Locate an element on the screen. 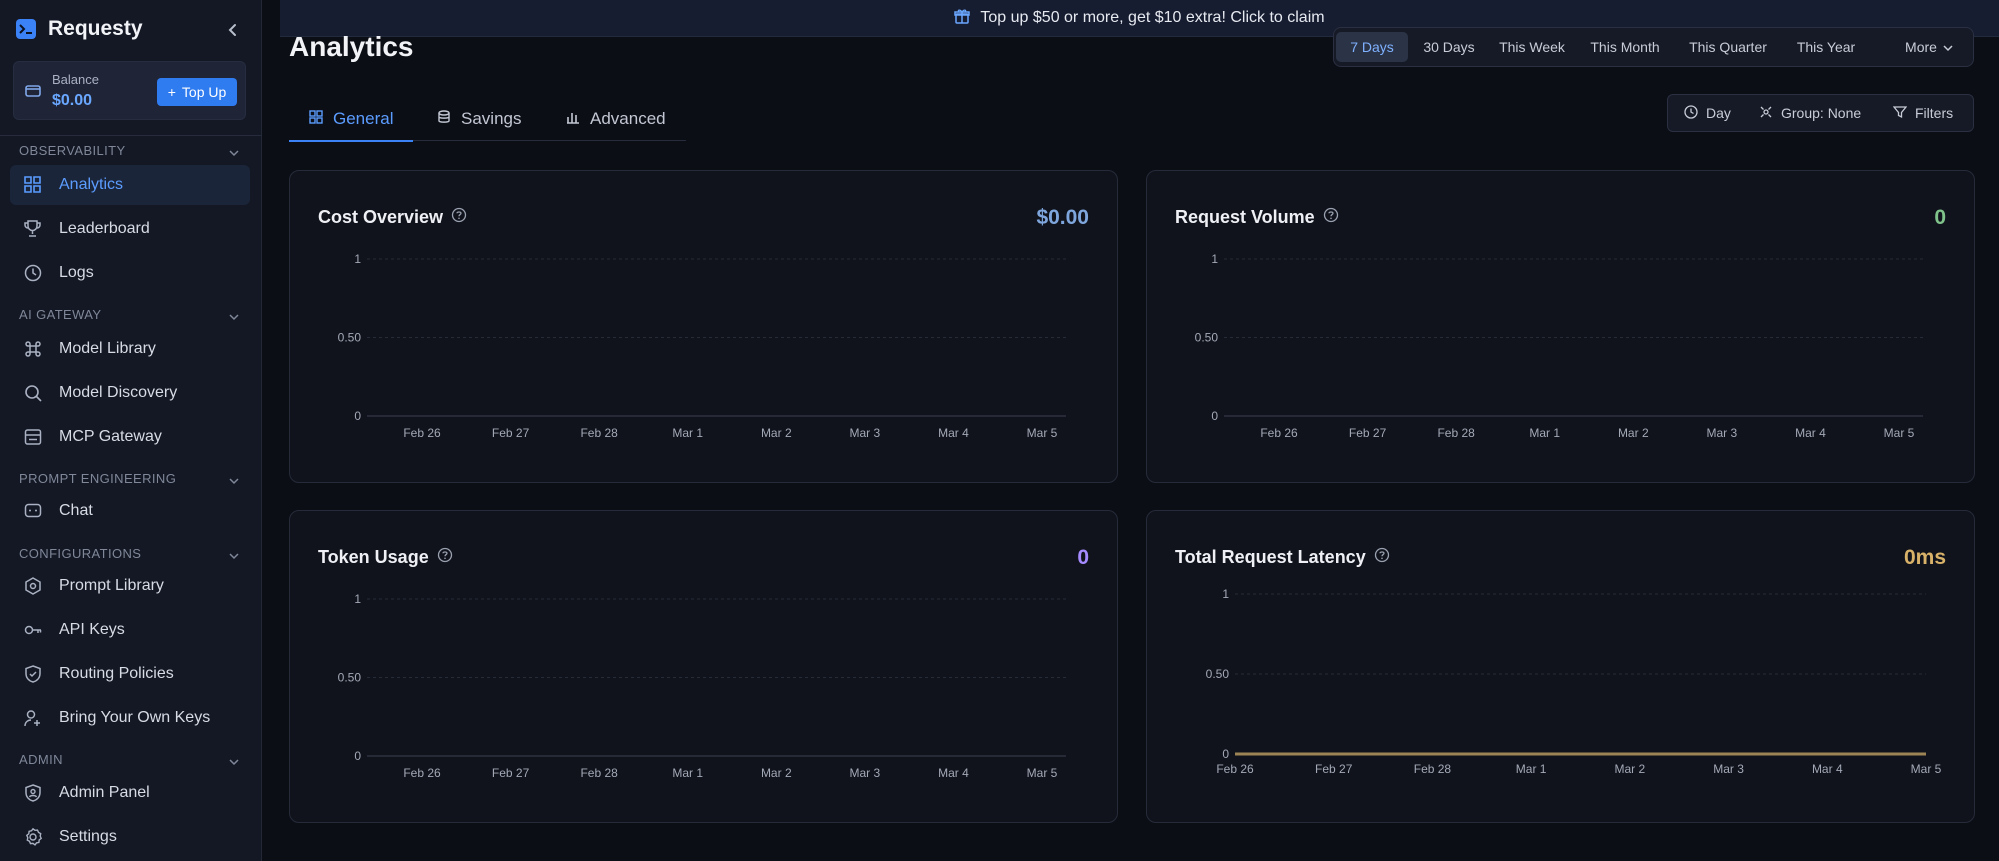  filters-button: Filters is located at coordinates (1923, 113).